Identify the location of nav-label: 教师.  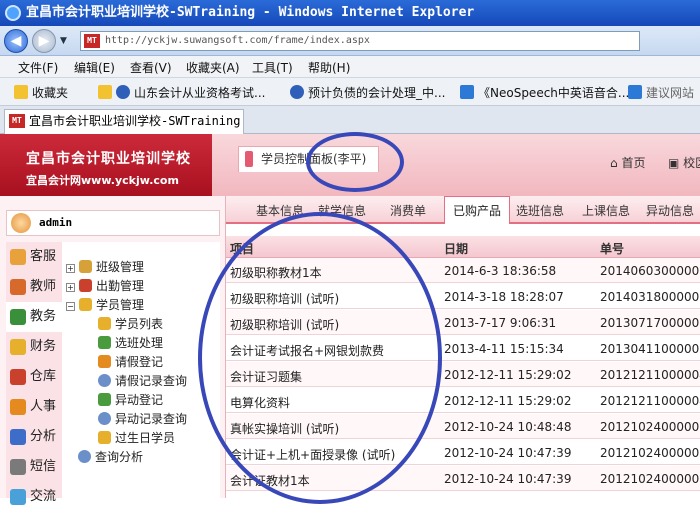
(43, 286).